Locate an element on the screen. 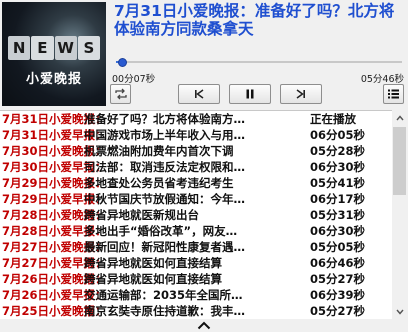  playlist-item: 7月30日小爱早报： 司法部：取消违反法定权限和… 06分30秒 is located at coordinates (196, 167).